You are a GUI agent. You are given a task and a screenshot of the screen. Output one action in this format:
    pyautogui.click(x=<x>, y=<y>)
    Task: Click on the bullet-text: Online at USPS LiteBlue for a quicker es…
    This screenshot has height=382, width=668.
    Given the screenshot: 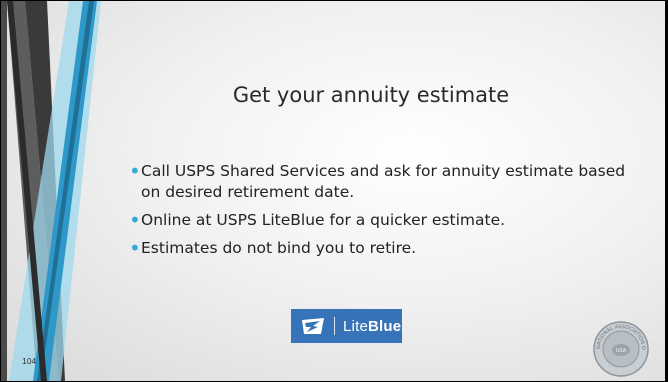 What is the action you would take?
    pyautogui.click(x=323, y=220)
    